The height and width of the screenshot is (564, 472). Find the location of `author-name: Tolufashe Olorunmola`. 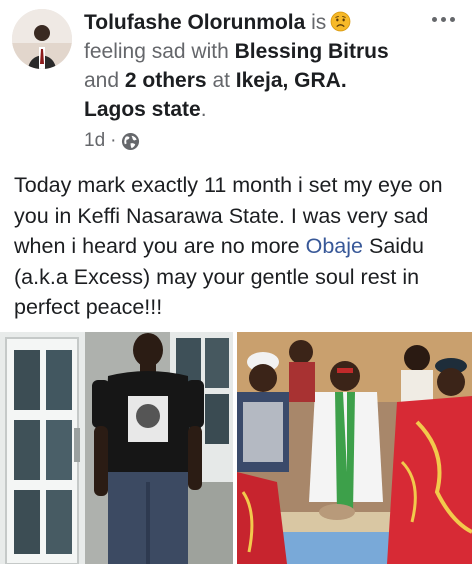

author-name: Tolufashe Olorunmola is located at coordinates (194, 22).